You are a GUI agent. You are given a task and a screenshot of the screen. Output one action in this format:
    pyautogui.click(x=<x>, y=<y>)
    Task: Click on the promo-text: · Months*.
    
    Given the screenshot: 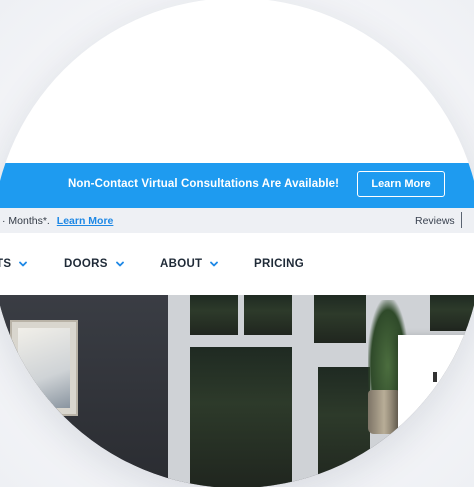 What is the action you would take?
    pyautogui.click(x=26, y=221)
    